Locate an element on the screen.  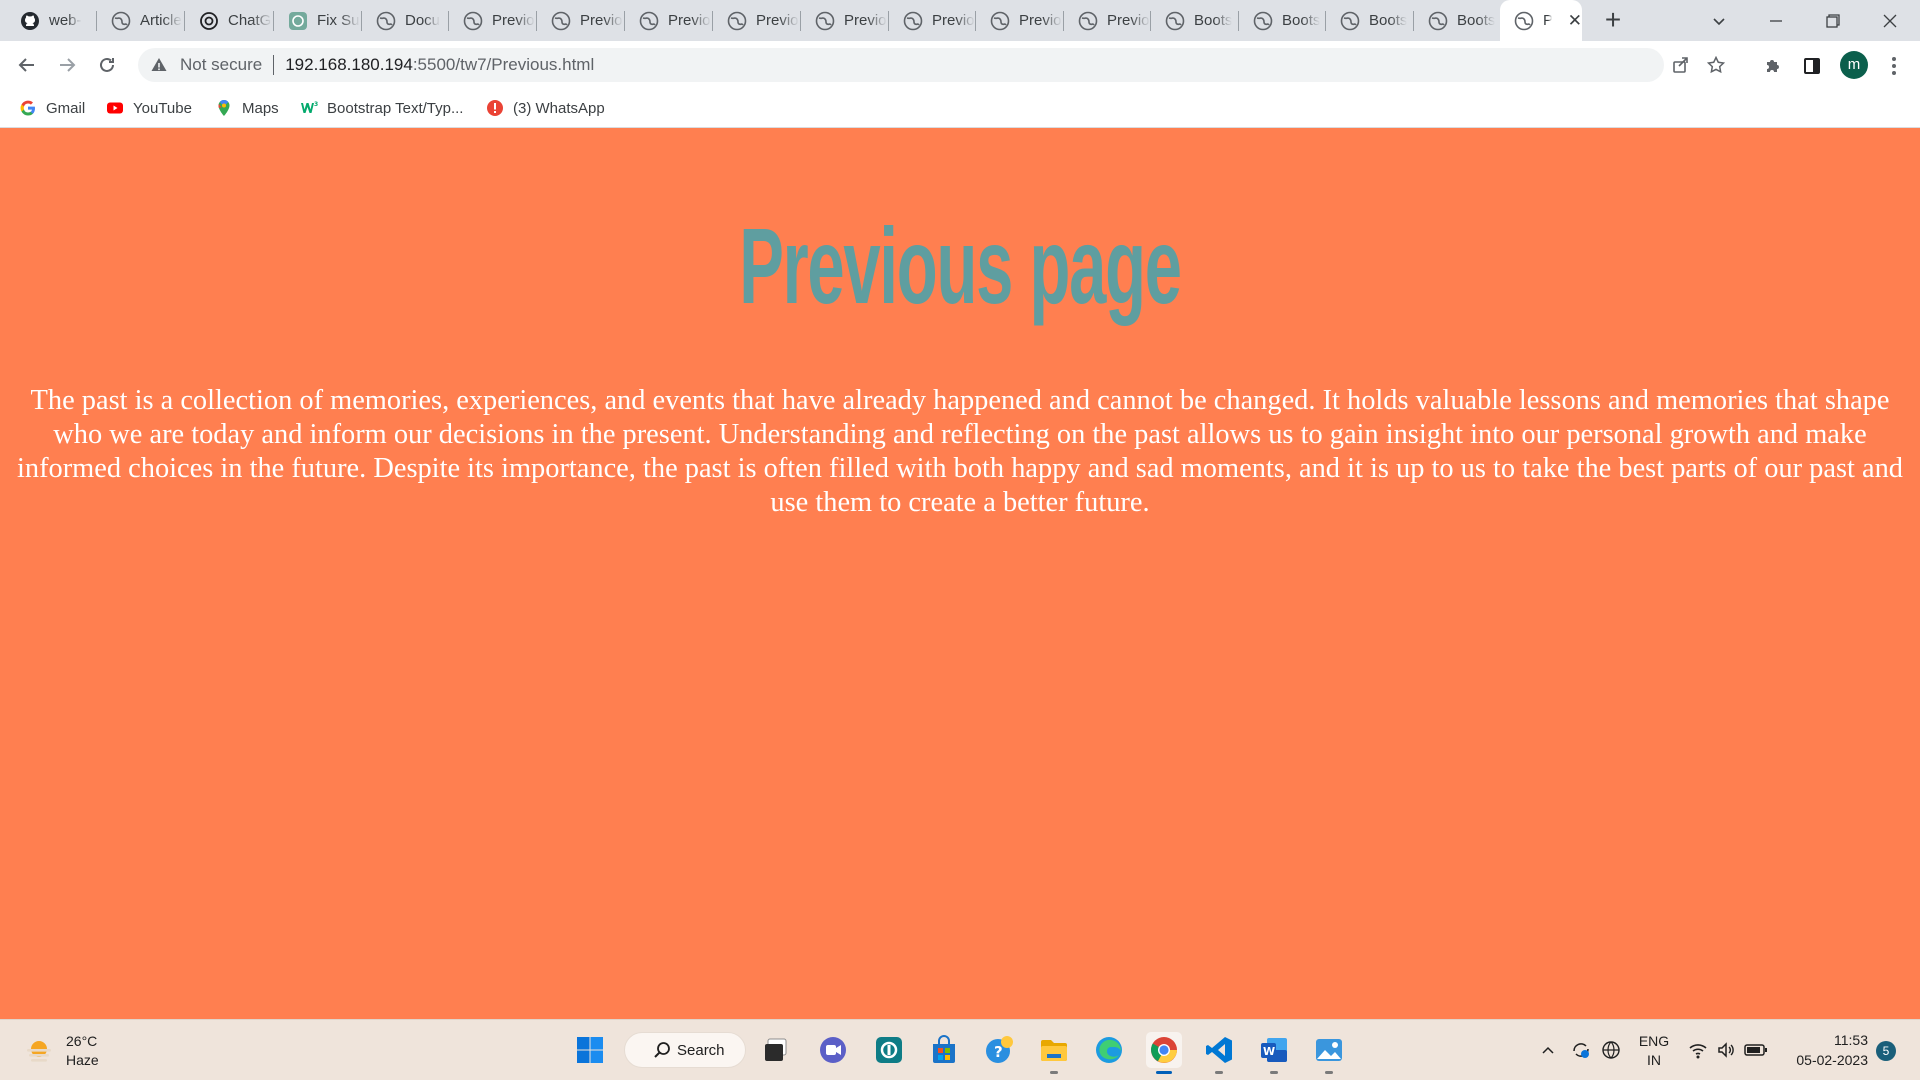
tab-1: Article is located at coordinates (141, 20).